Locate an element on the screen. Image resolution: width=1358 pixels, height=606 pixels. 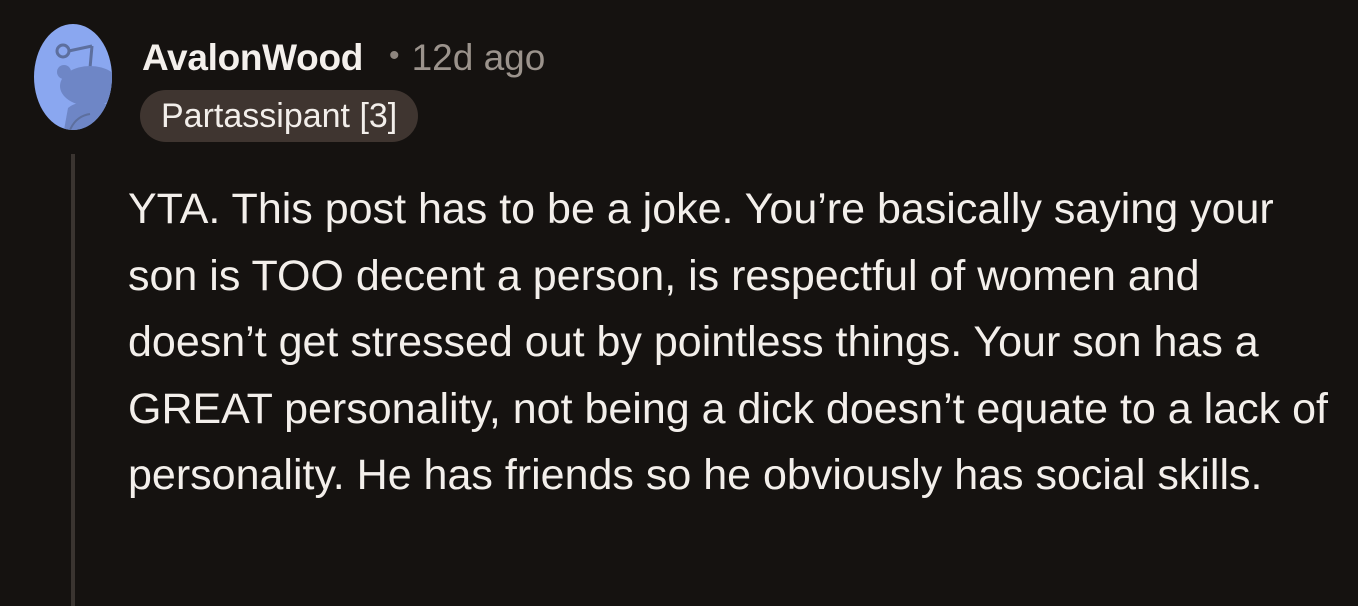
thread-collapse-line is located at coordinates (73, 380).